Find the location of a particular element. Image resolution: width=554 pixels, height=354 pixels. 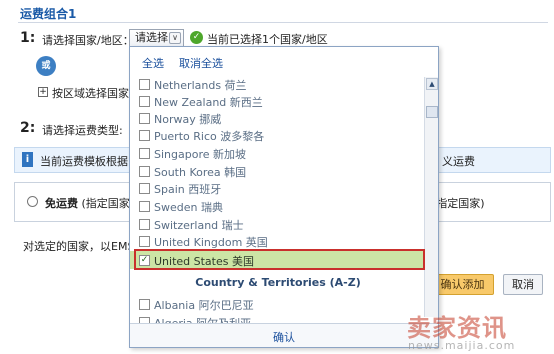

expand-plus-icon: + is located at coordinates (43, 92).